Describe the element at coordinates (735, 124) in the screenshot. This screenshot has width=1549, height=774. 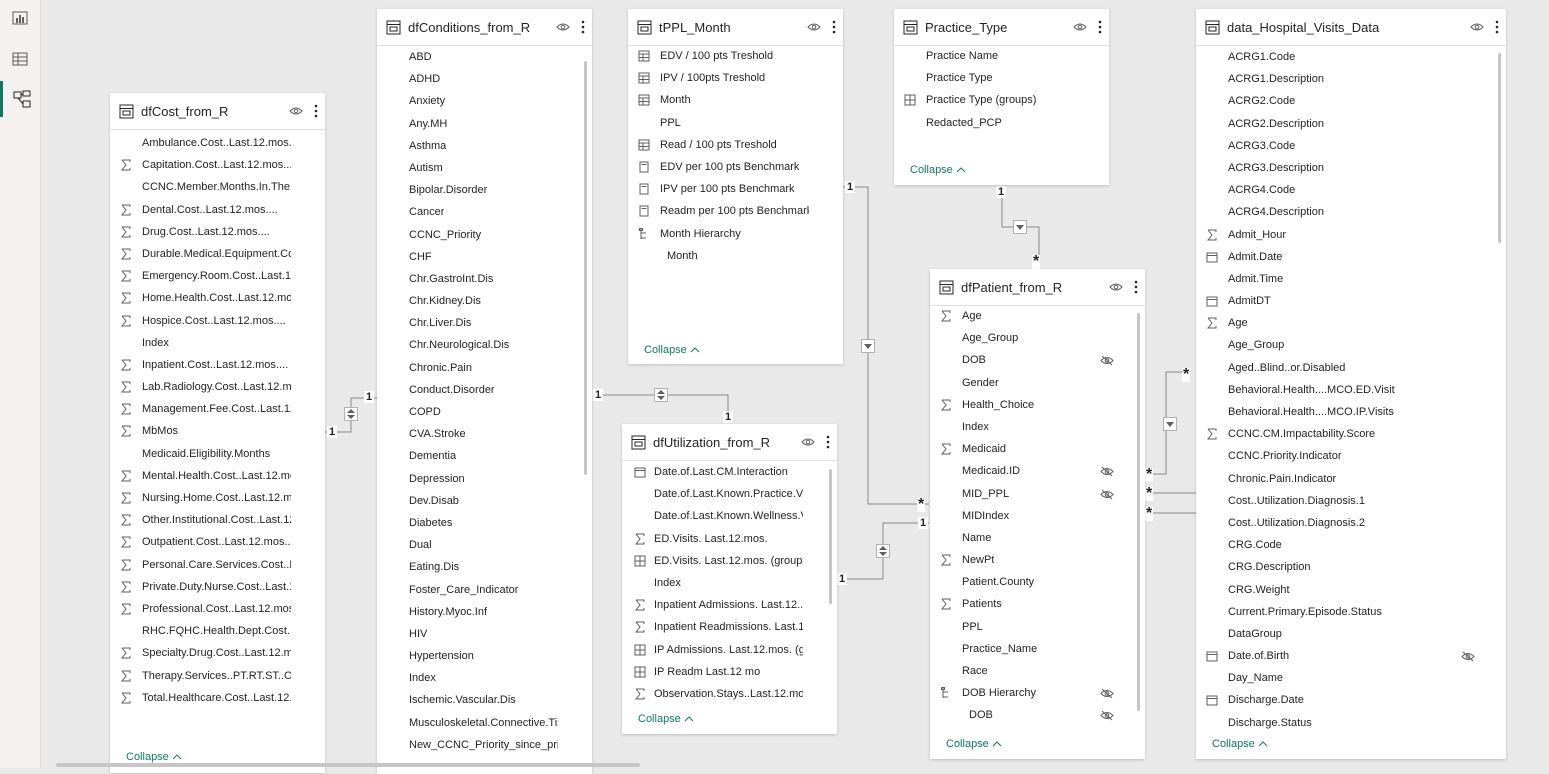
I see `field-row: PPL` at that location.